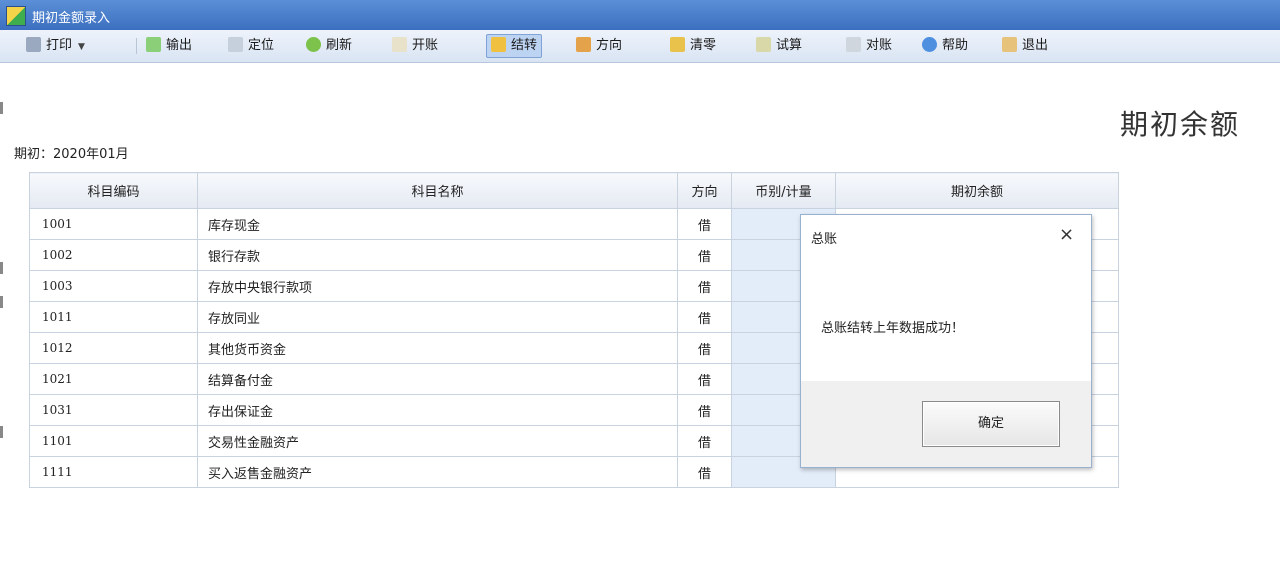 The height and width of the screenshot is (565, 1280). I want to click on refresh-button: 刷新, so click(329, 46).